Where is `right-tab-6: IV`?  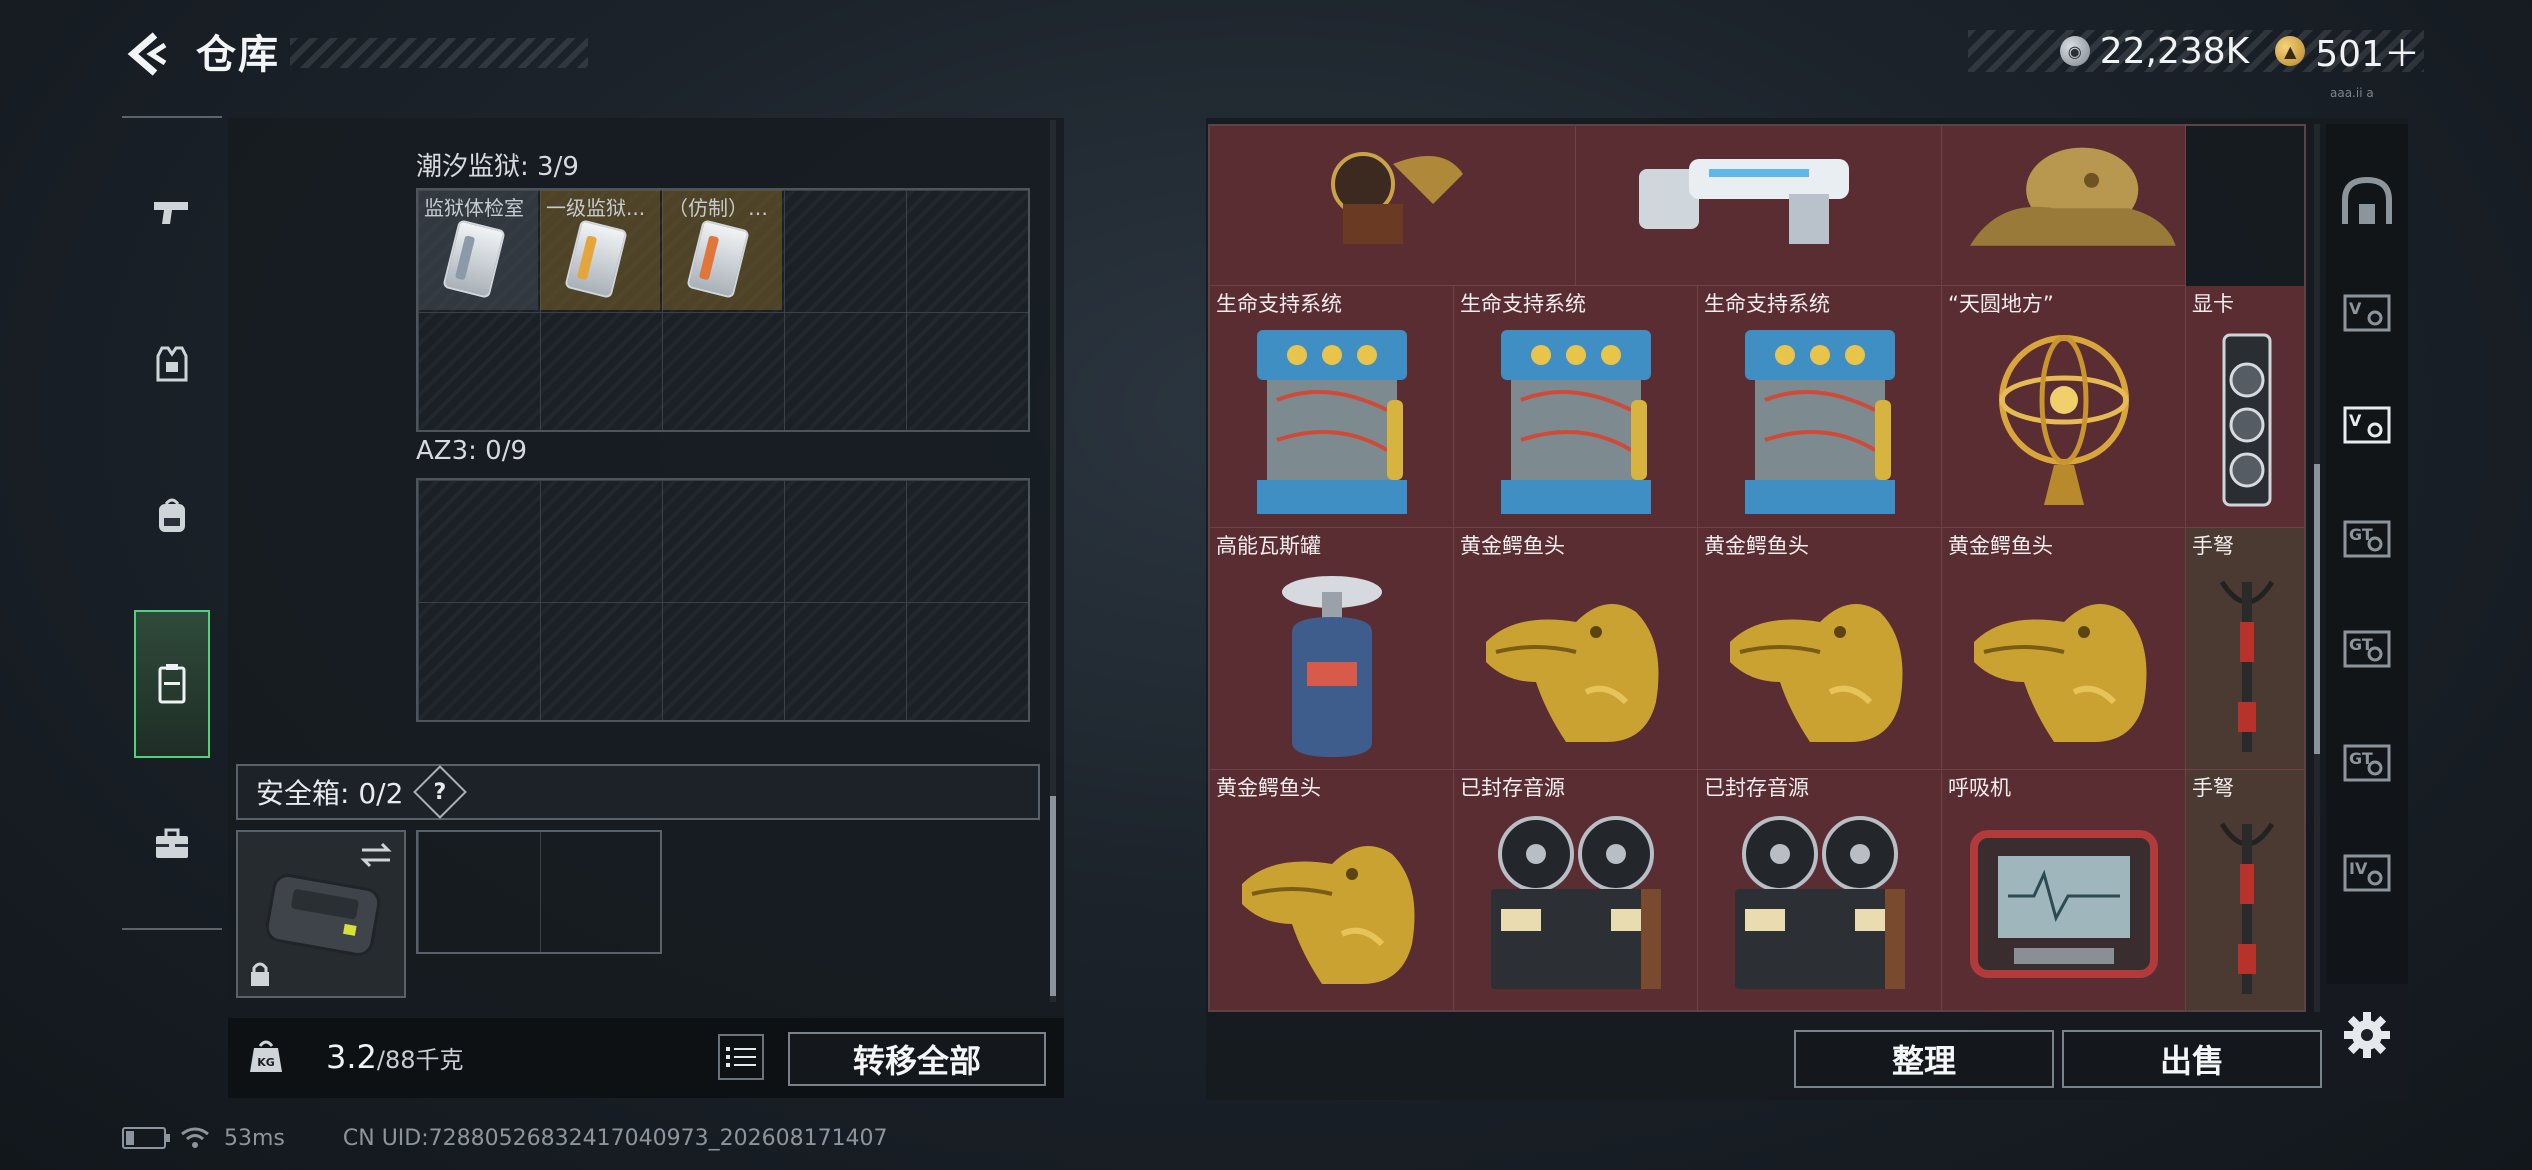 right-tab-6: IV is located at coordinates (2367, 872).